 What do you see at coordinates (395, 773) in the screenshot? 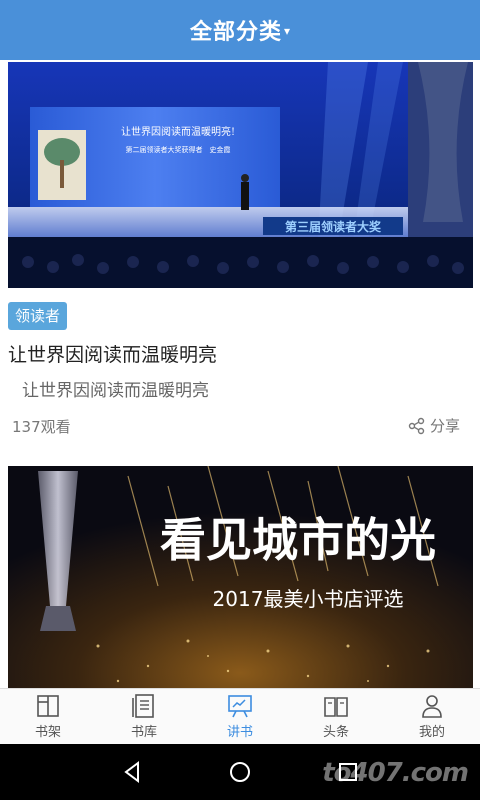
I see `watermark: to407.com` at bounding box center [395, 773].